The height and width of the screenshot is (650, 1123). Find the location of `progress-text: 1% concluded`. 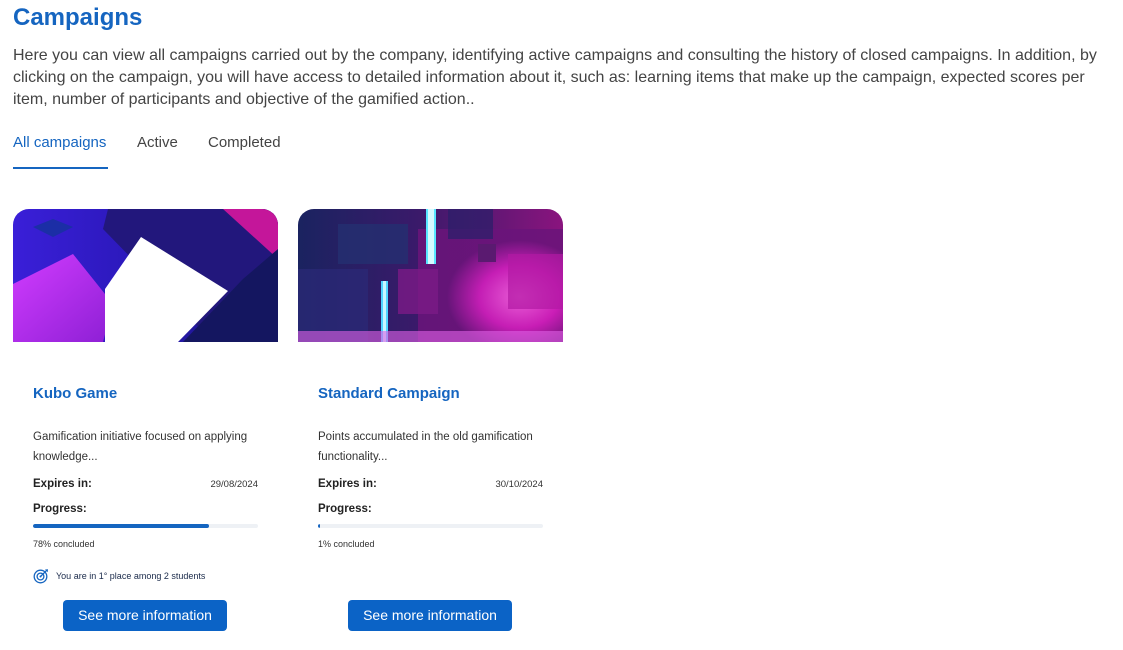

progress-text: 1% concluded is located at coordinates (346, 544).